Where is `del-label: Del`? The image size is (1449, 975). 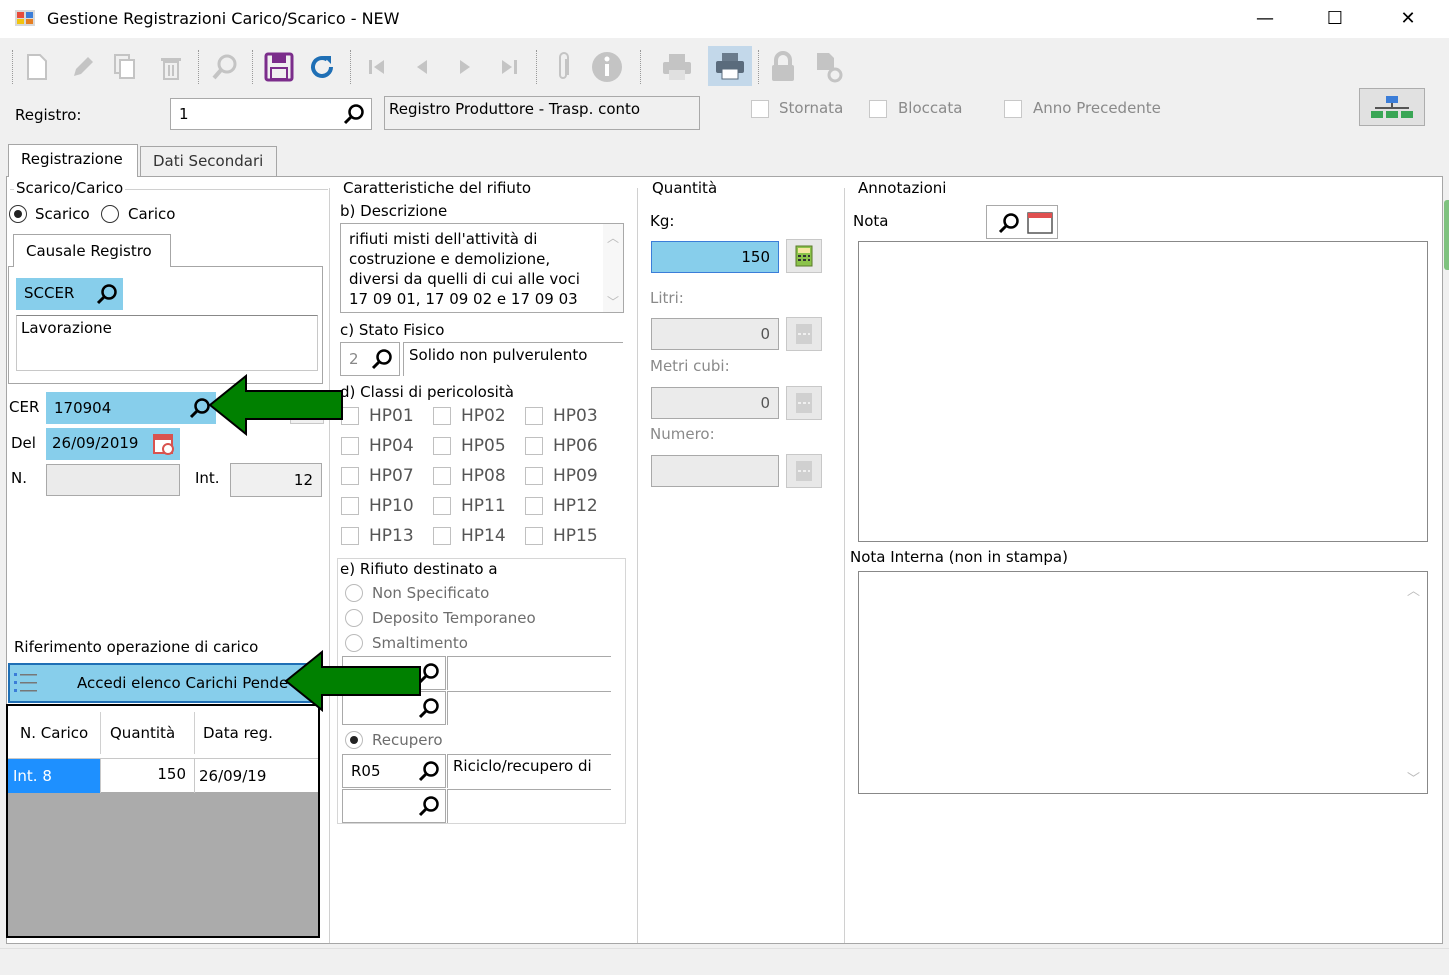 del-label: Del is located at coordinates (23, 443).